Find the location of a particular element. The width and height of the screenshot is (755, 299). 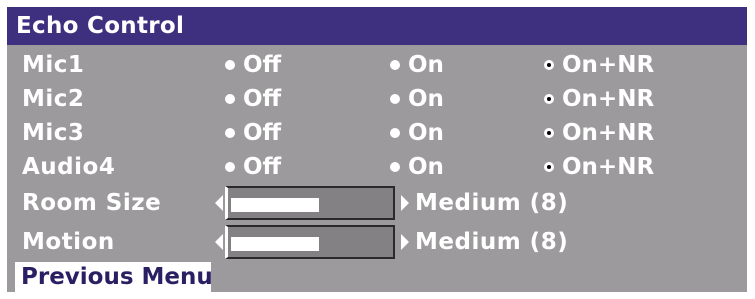

audio4-on-option: On is located at coordinates (417, 167).